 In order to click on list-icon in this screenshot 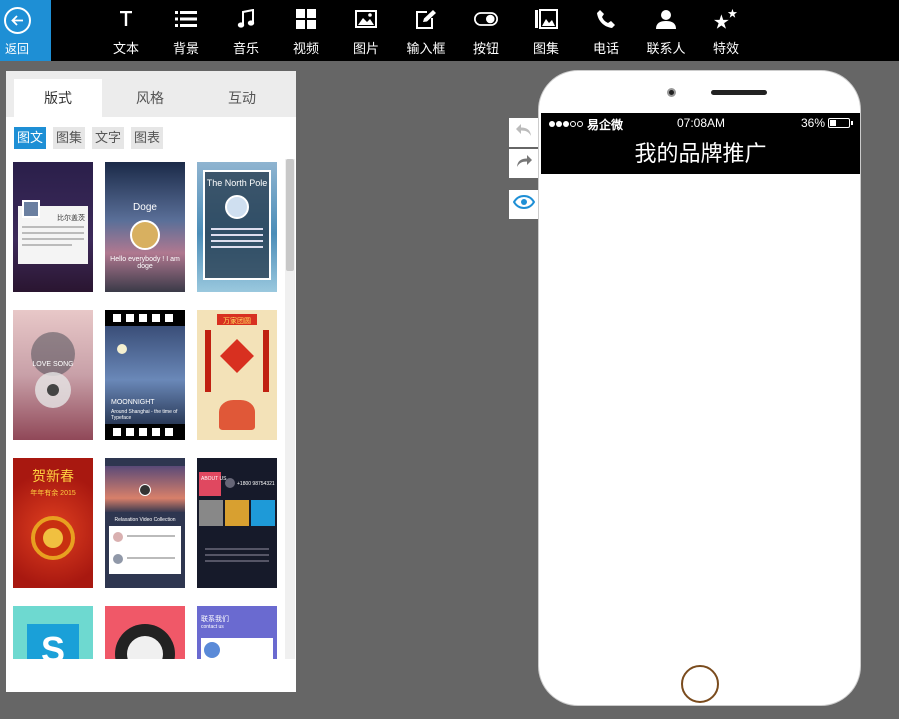, I will do `click(186, 19)`.